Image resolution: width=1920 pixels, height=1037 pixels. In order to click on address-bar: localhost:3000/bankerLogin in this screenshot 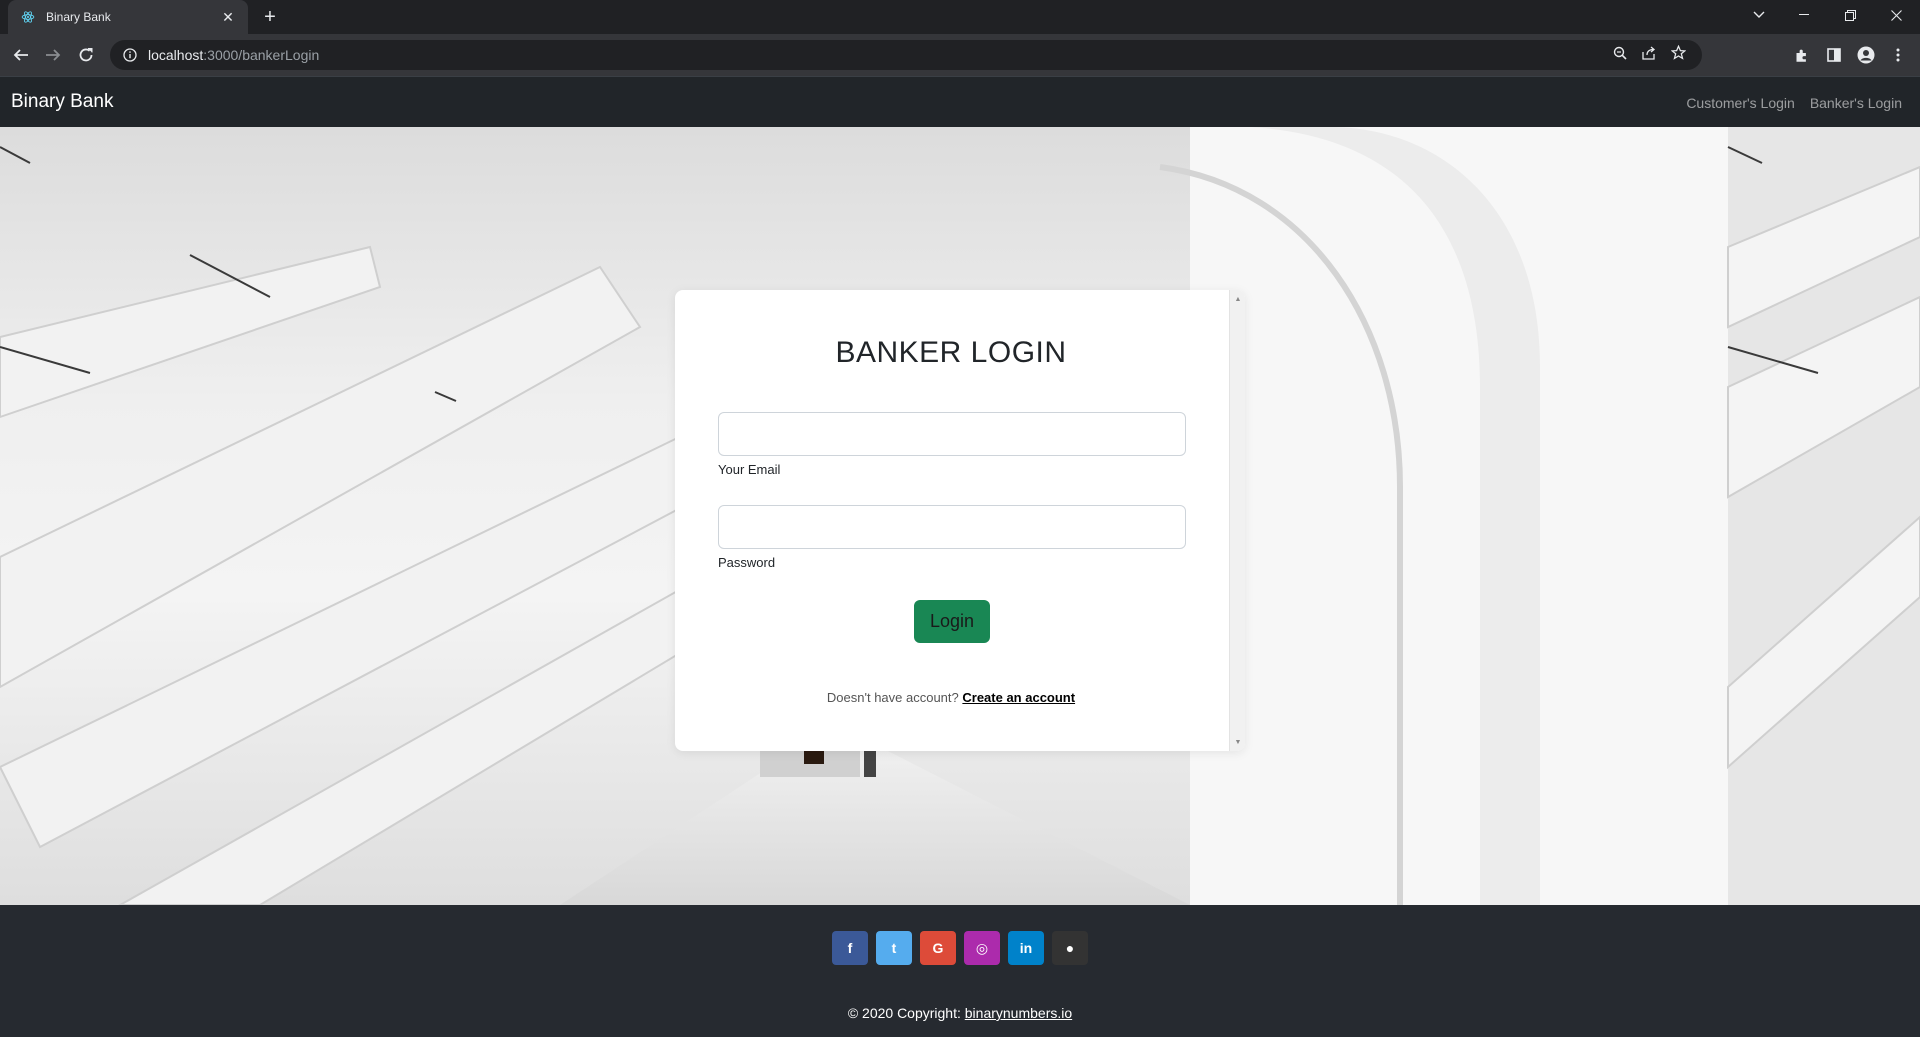, I will do `click(906, 55)`.